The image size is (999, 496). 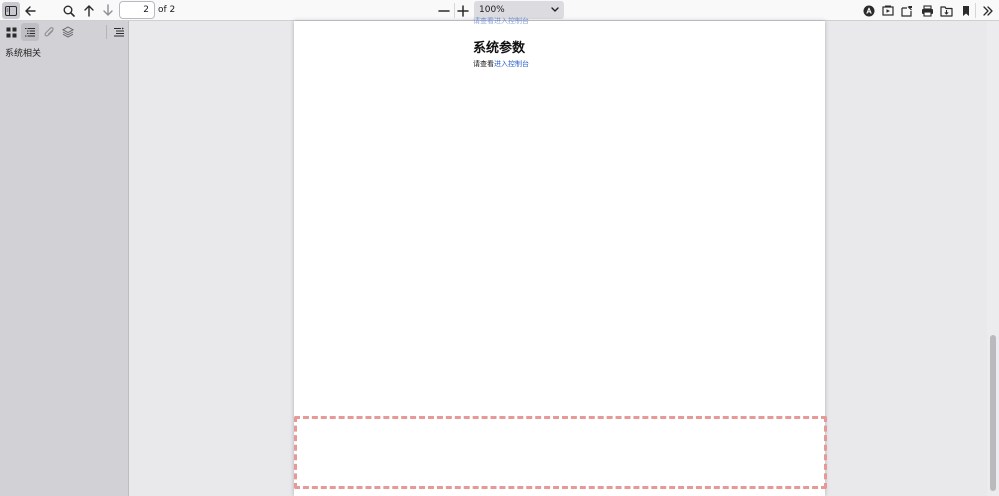 I want to click on clipped-text-line: 请查看进入控制台, so click(x=501, y=21).